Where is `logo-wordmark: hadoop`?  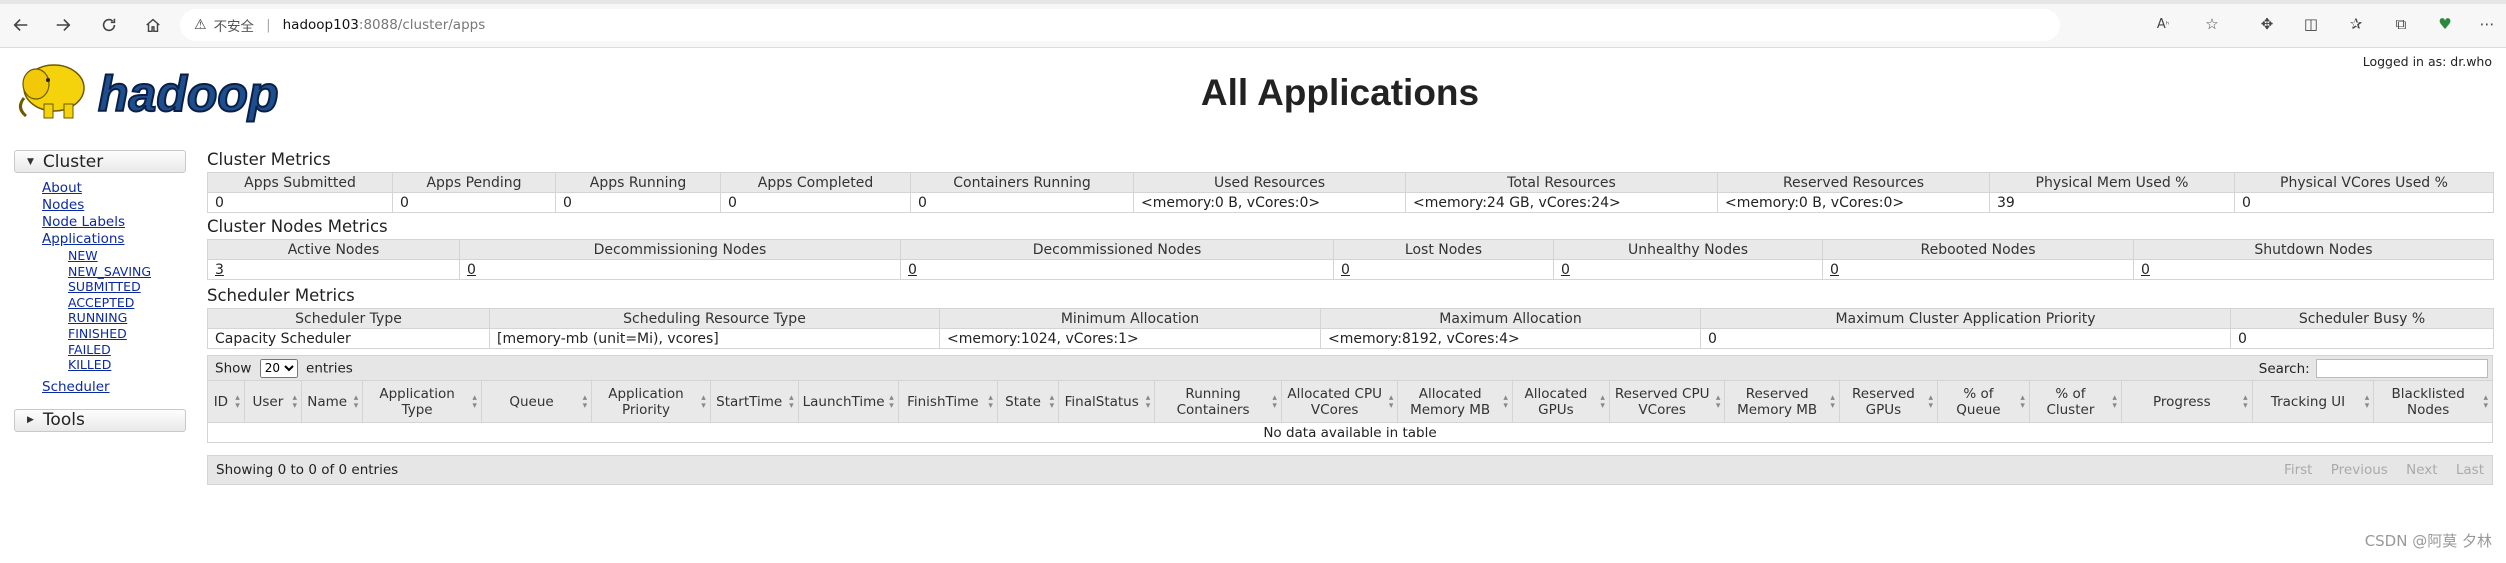
logo-wordmark: hadoop is located at coordinates (188, 94).